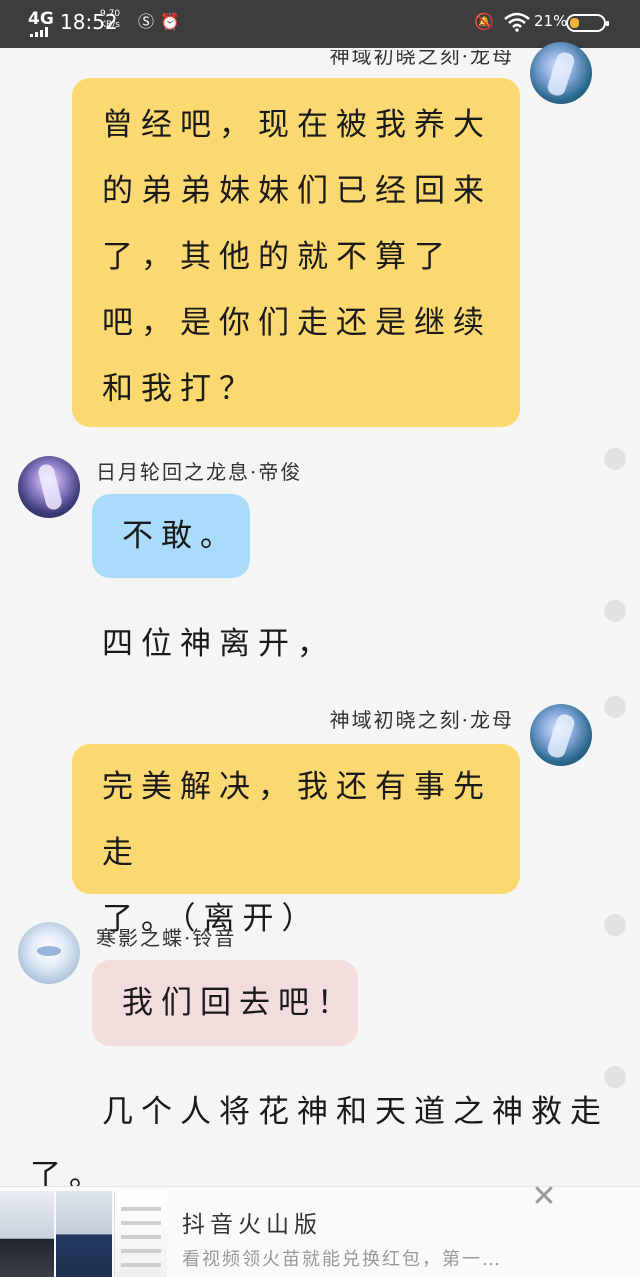  What do you see at coordinates (421, 720) in the screenshot?
I see `sender-name: 神域初晓之刻·龙母` at bounding box center [421, 720].